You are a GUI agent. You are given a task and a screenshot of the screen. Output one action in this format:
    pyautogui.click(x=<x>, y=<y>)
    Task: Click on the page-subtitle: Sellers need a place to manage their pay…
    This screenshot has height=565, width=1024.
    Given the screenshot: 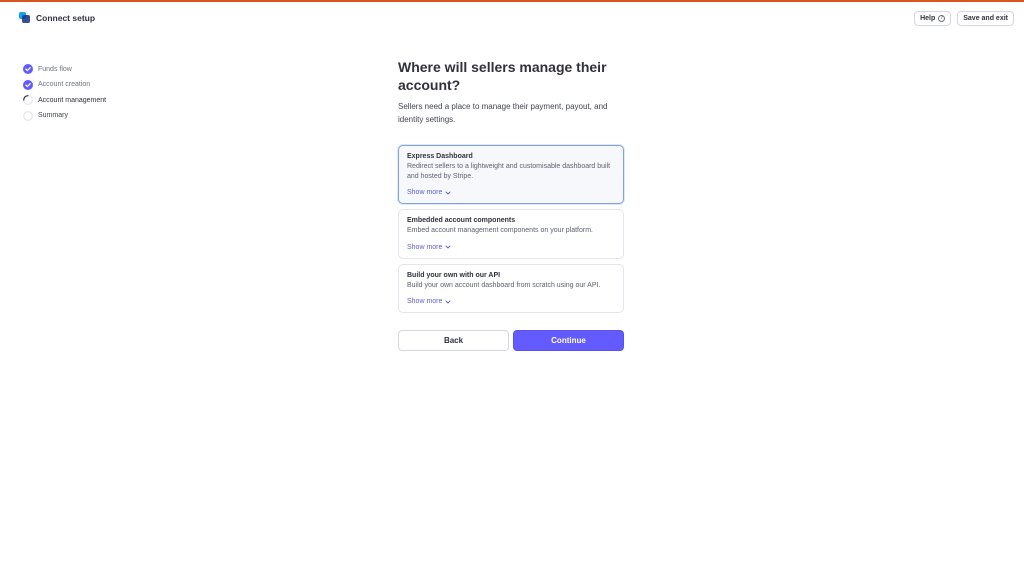 What is the action you would take?
    pyautogui.click(x=503, y=113)
    